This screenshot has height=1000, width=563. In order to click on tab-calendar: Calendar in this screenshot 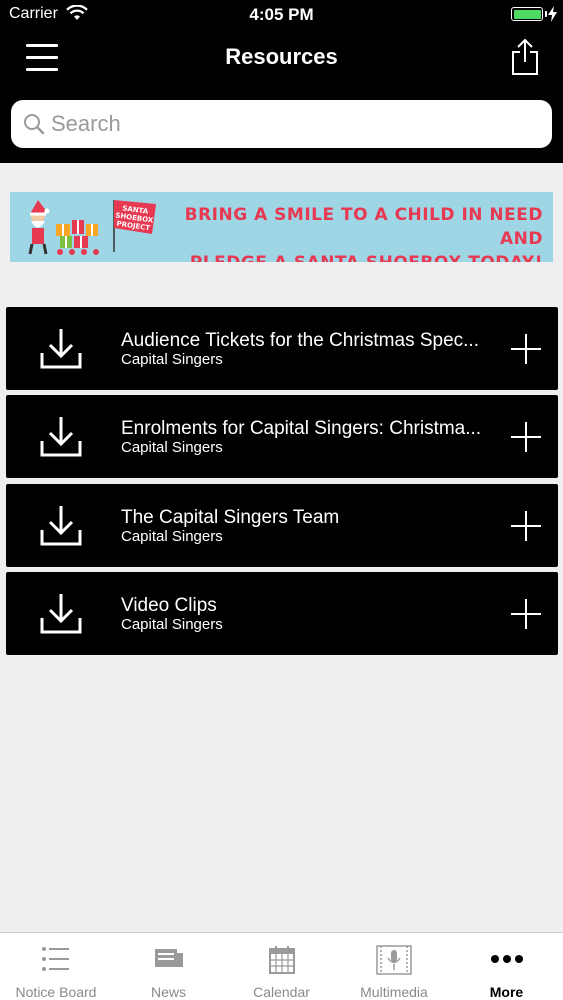, I will do `click(281, 966)`.